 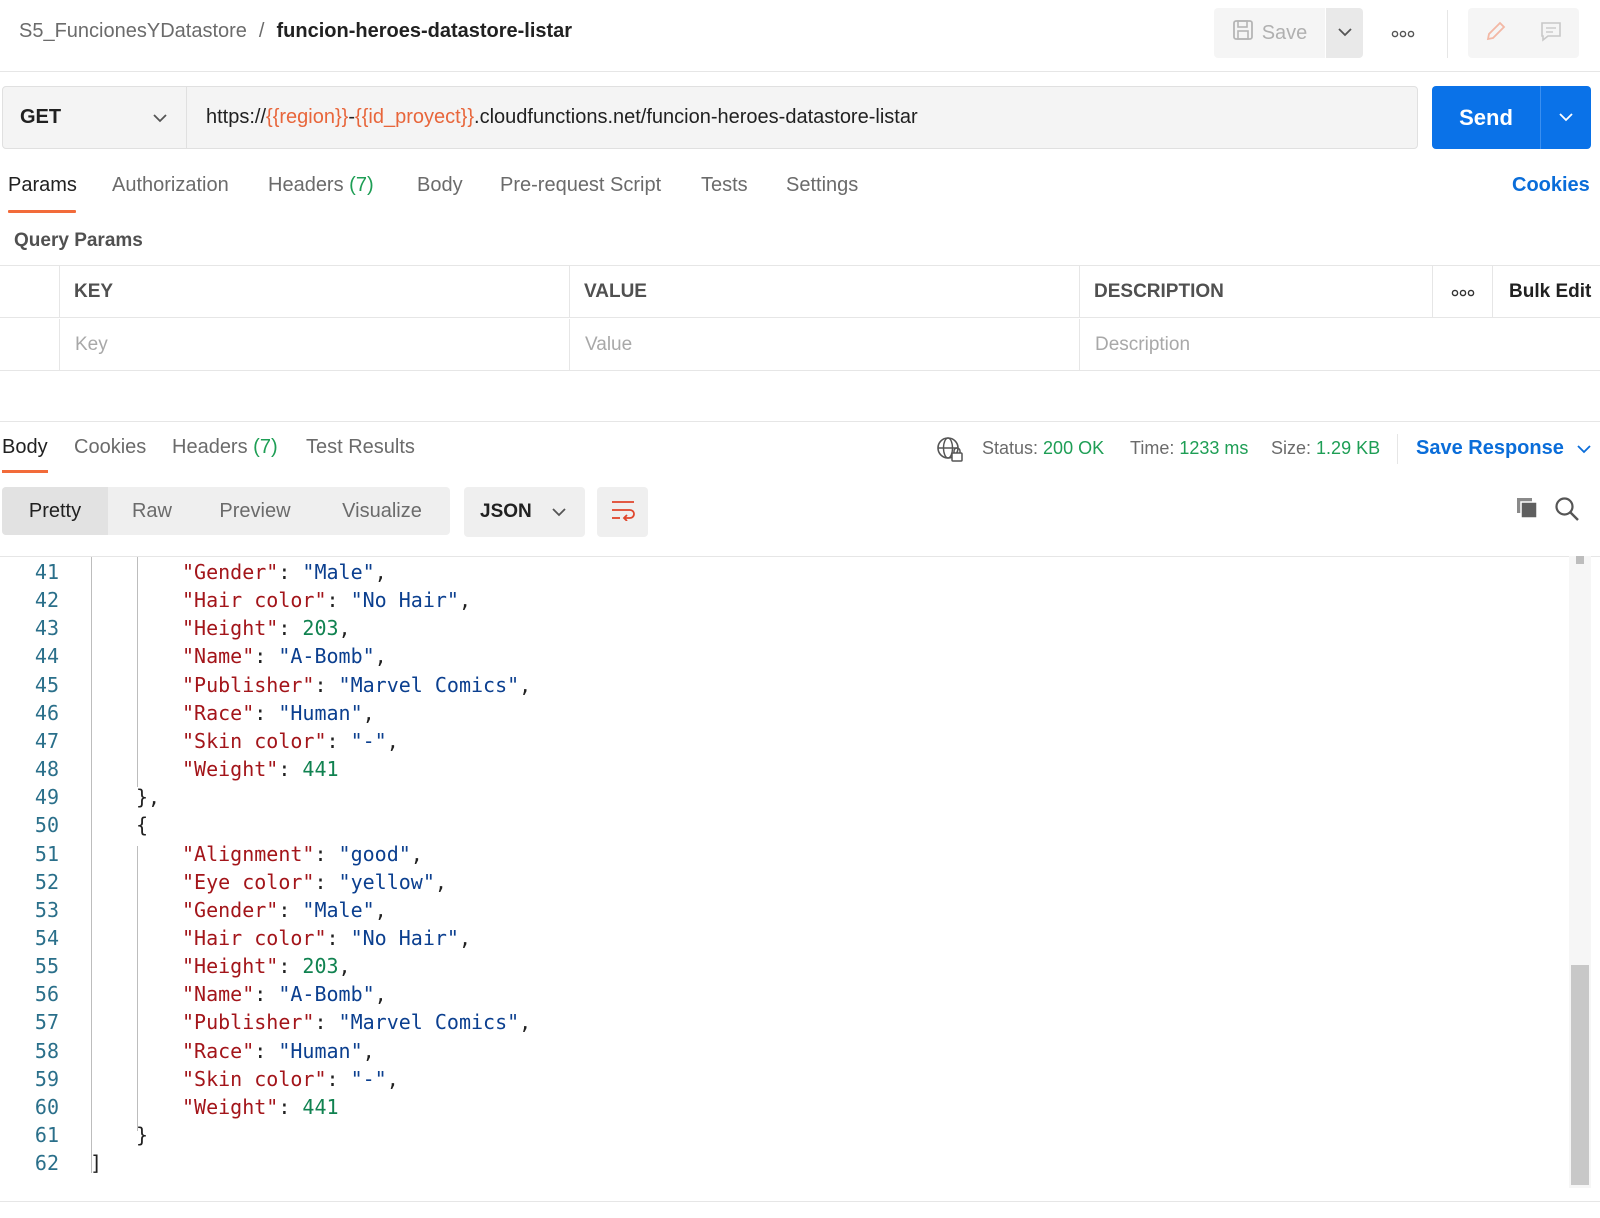 I want to click on json-key: "Weight", so click(x=230, y=1106).